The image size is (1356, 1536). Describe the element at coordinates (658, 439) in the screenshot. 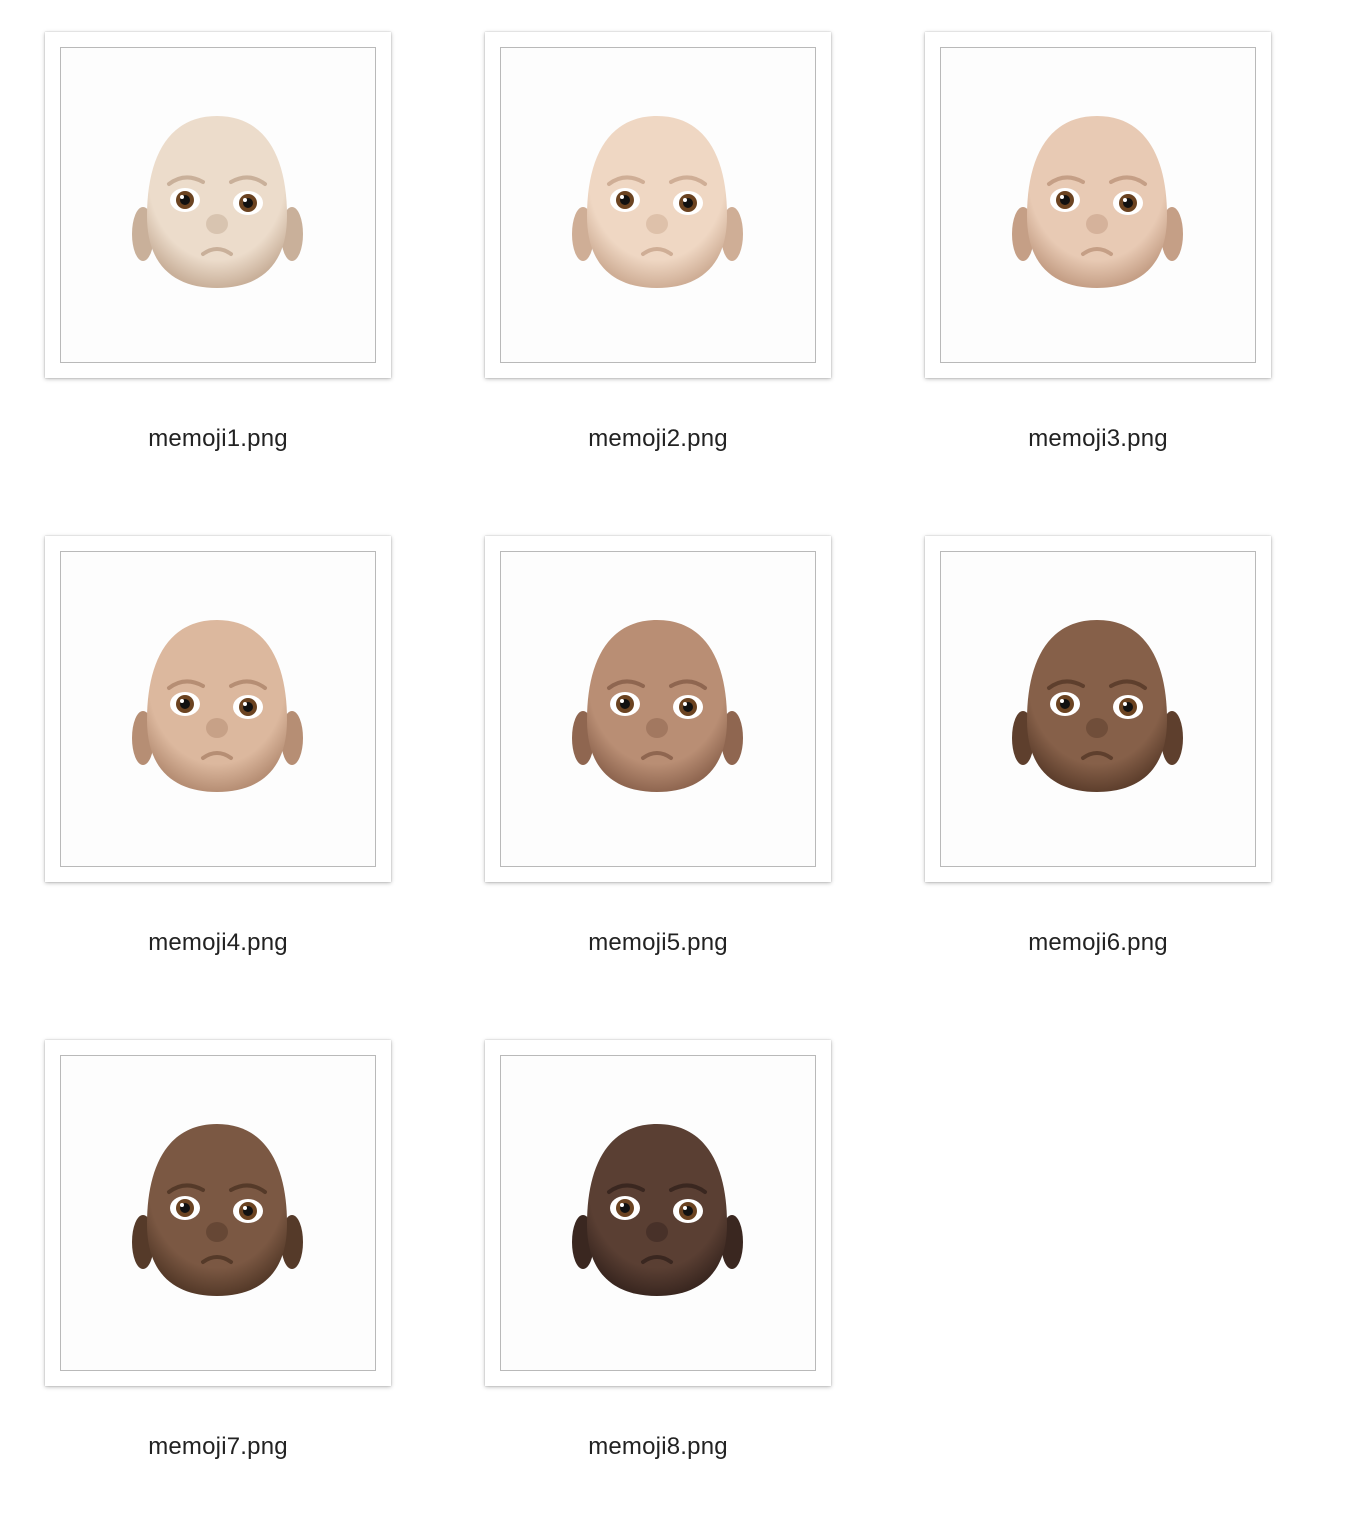

I see `file-name-label: memoji2.png` at that location.